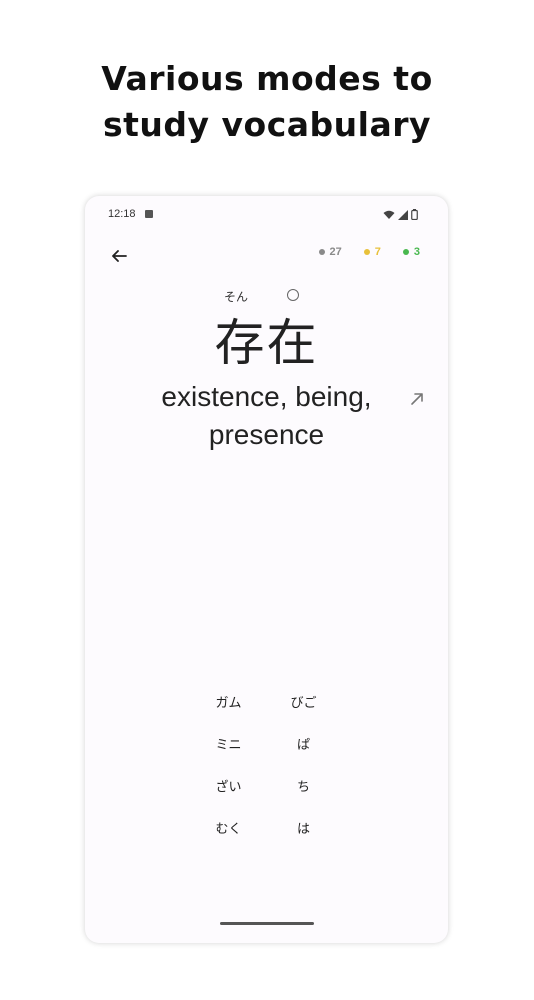 The image size is (534, 1000). I want to click on answer-option: ざい, so click(228, 785).